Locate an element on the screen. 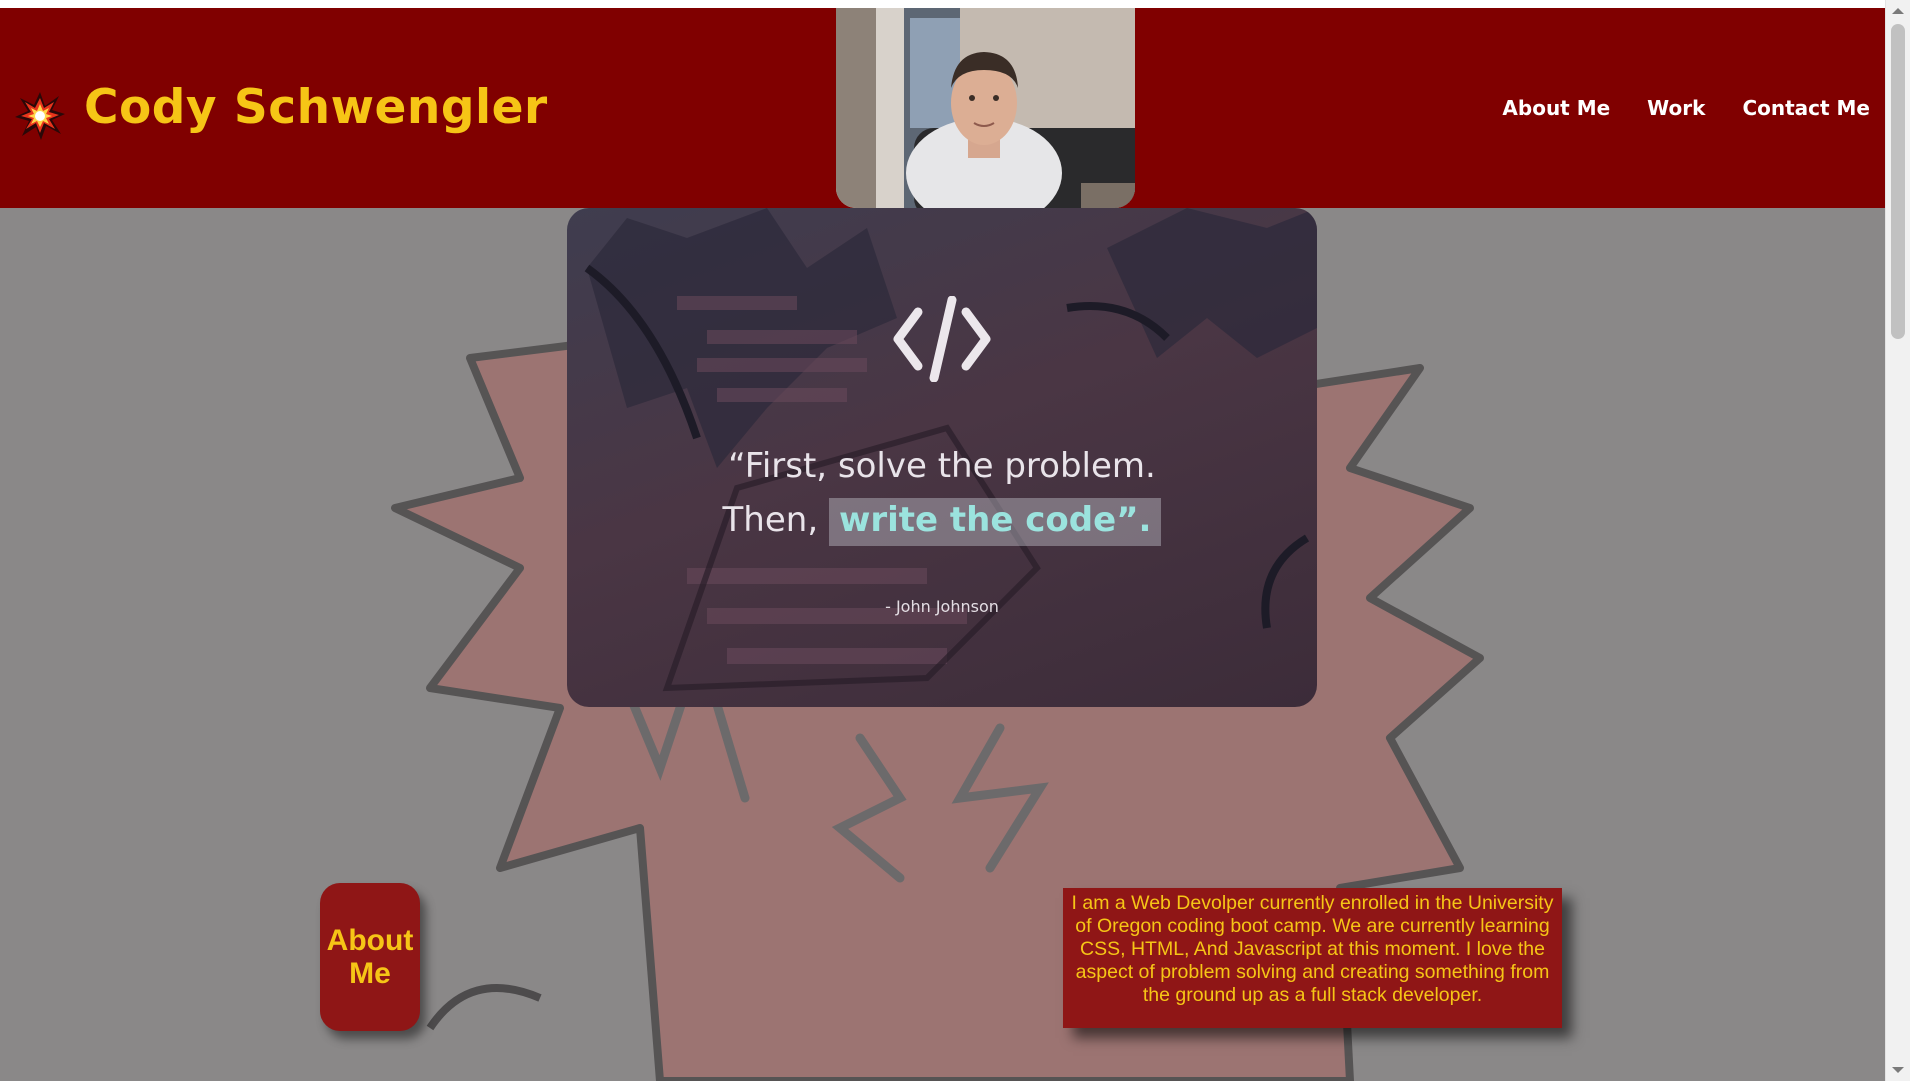 The width and height of the screenshot is (1910, 1081). nav-contact-me: Contact Me is located at coordinates (1806, 108).